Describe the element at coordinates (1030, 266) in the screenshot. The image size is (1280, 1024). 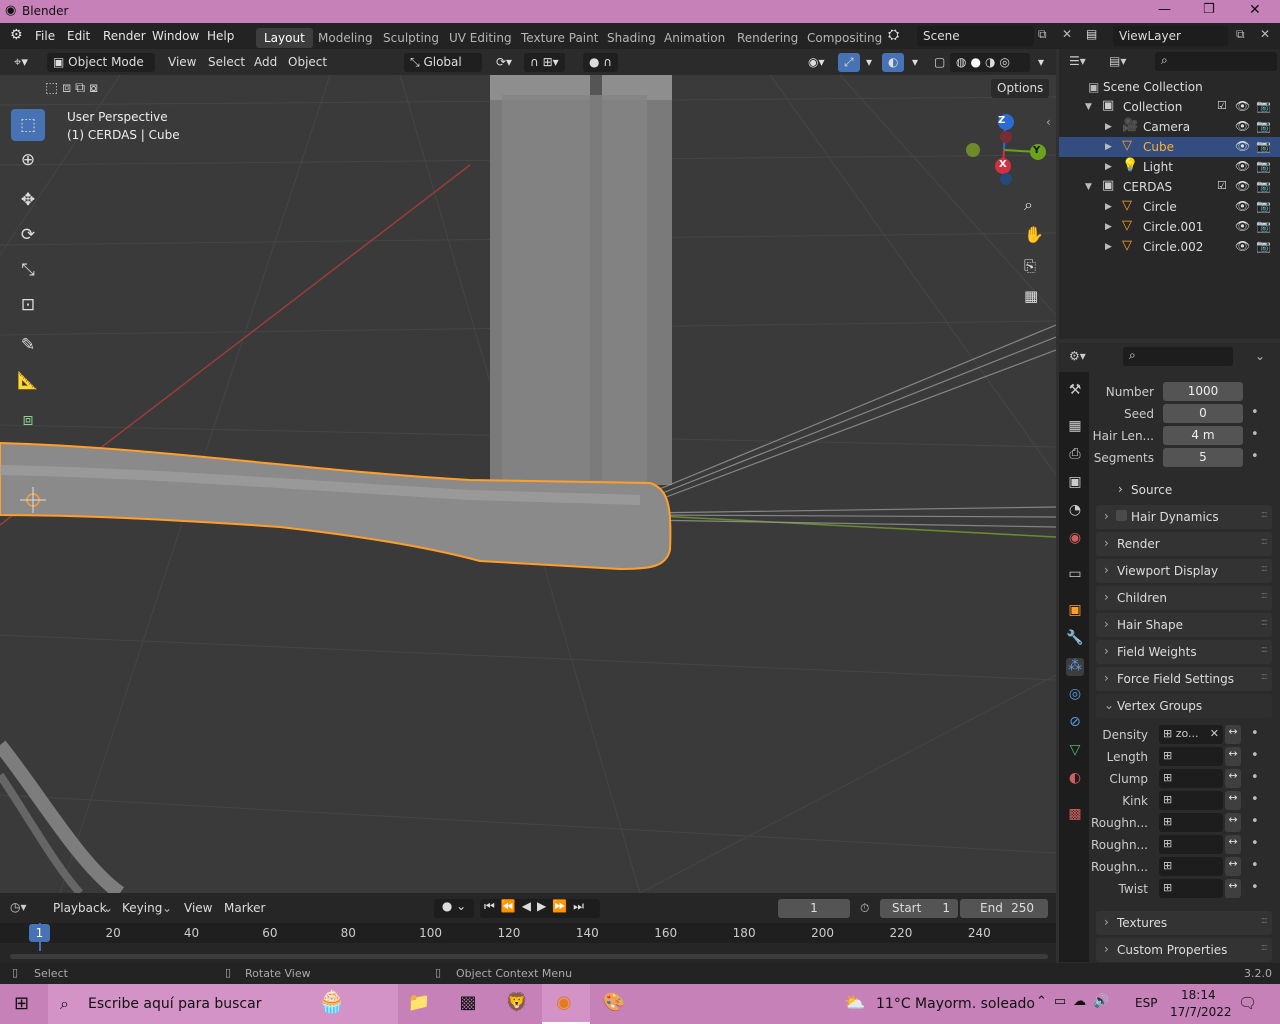
I see `camera-view-icon: ⎘` at that location.